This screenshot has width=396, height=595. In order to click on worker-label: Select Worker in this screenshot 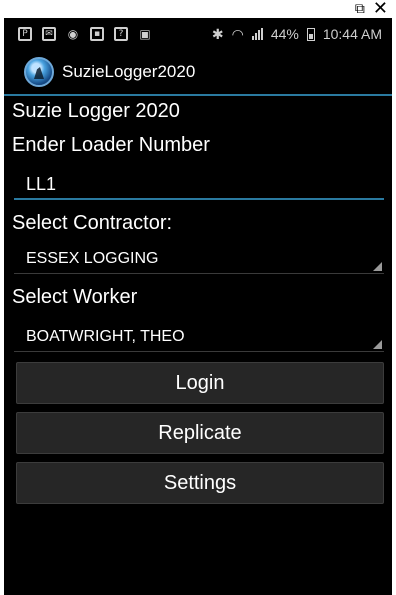, I will do `click(75, 297)`.